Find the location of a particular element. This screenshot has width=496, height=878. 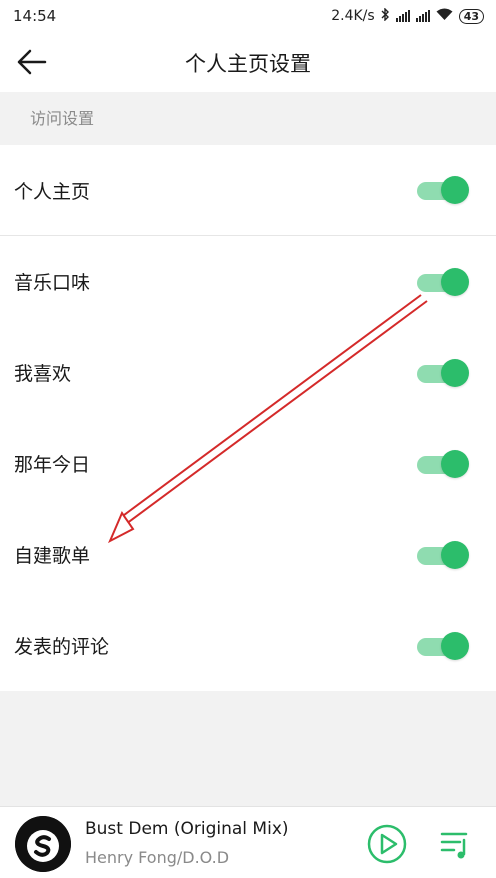

playlist-icon is located at coordinates (455, 844).